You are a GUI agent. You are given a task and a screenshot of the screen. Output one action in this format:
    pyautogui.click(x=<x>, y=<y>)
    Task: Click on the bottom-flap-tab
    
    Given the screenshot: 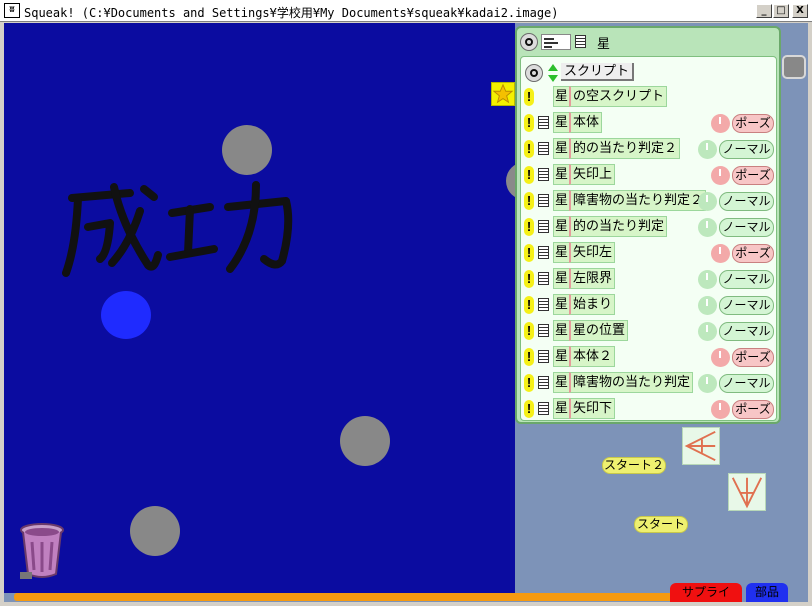 What is the action you would take?
    pyautogui.click(x=344, y=597)
    